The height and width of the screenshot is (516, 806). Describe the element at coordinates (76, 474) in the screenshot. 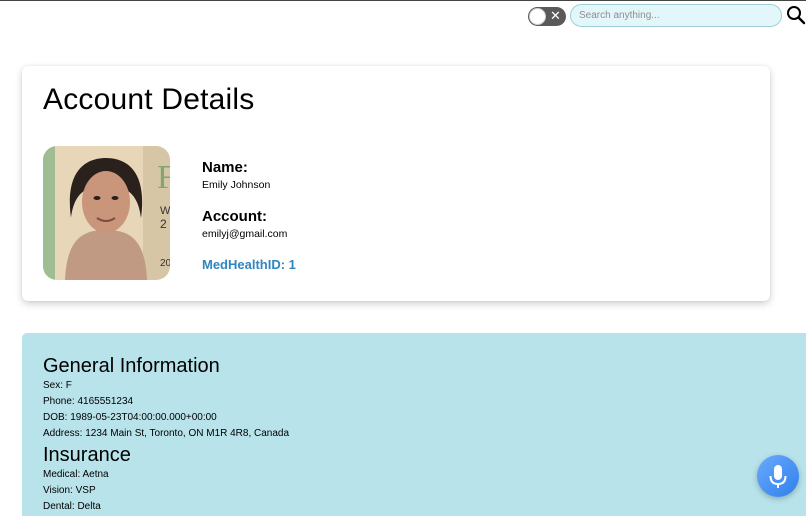

I see `insurance-medical: Medical: Aetna` at that location.